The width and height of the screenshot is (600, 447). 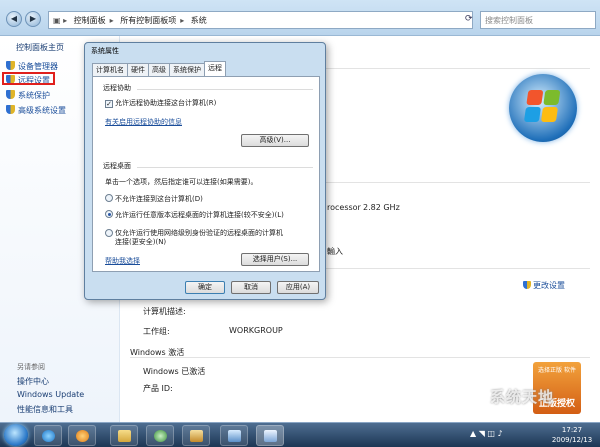 What do you see at coordinates (14, 19) in the screenshot?
I see `back-icon: ◀` at bounding box center [14, 19].